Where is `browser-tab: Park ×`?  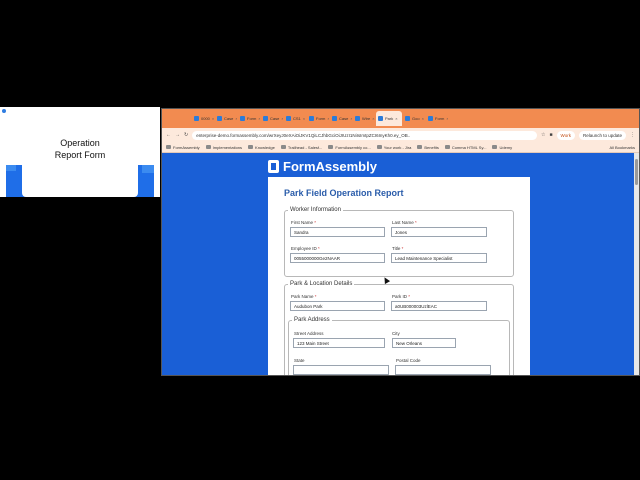
browser-tab: Park × is located at coordinates (389, 118).